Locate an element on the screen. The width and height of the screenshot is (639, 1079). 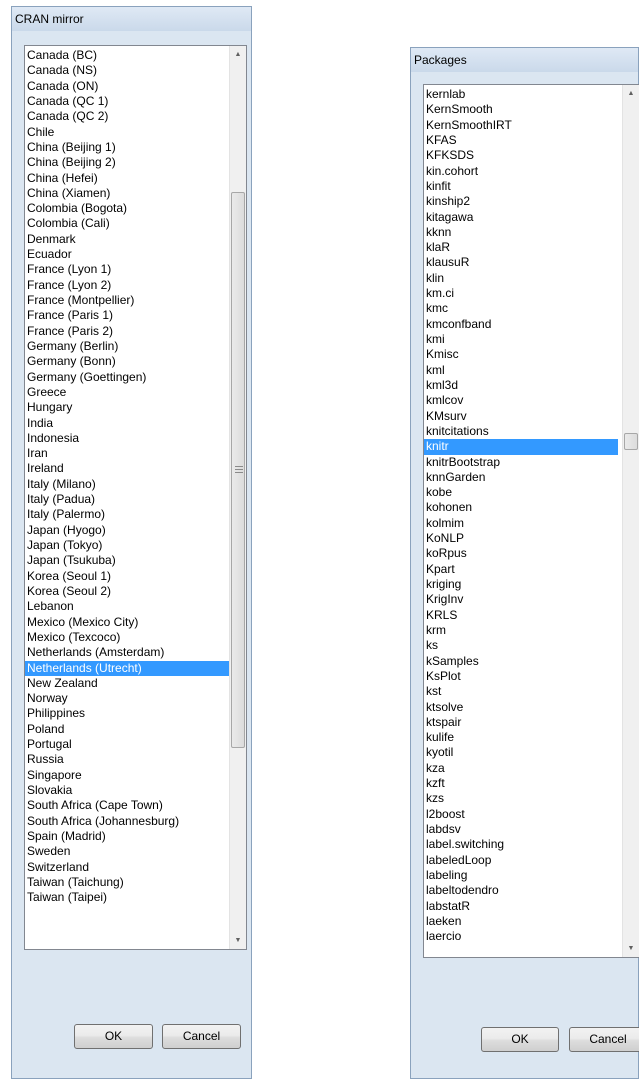
list-item: China (Beijing 1) is located at coordinates (127, 147).